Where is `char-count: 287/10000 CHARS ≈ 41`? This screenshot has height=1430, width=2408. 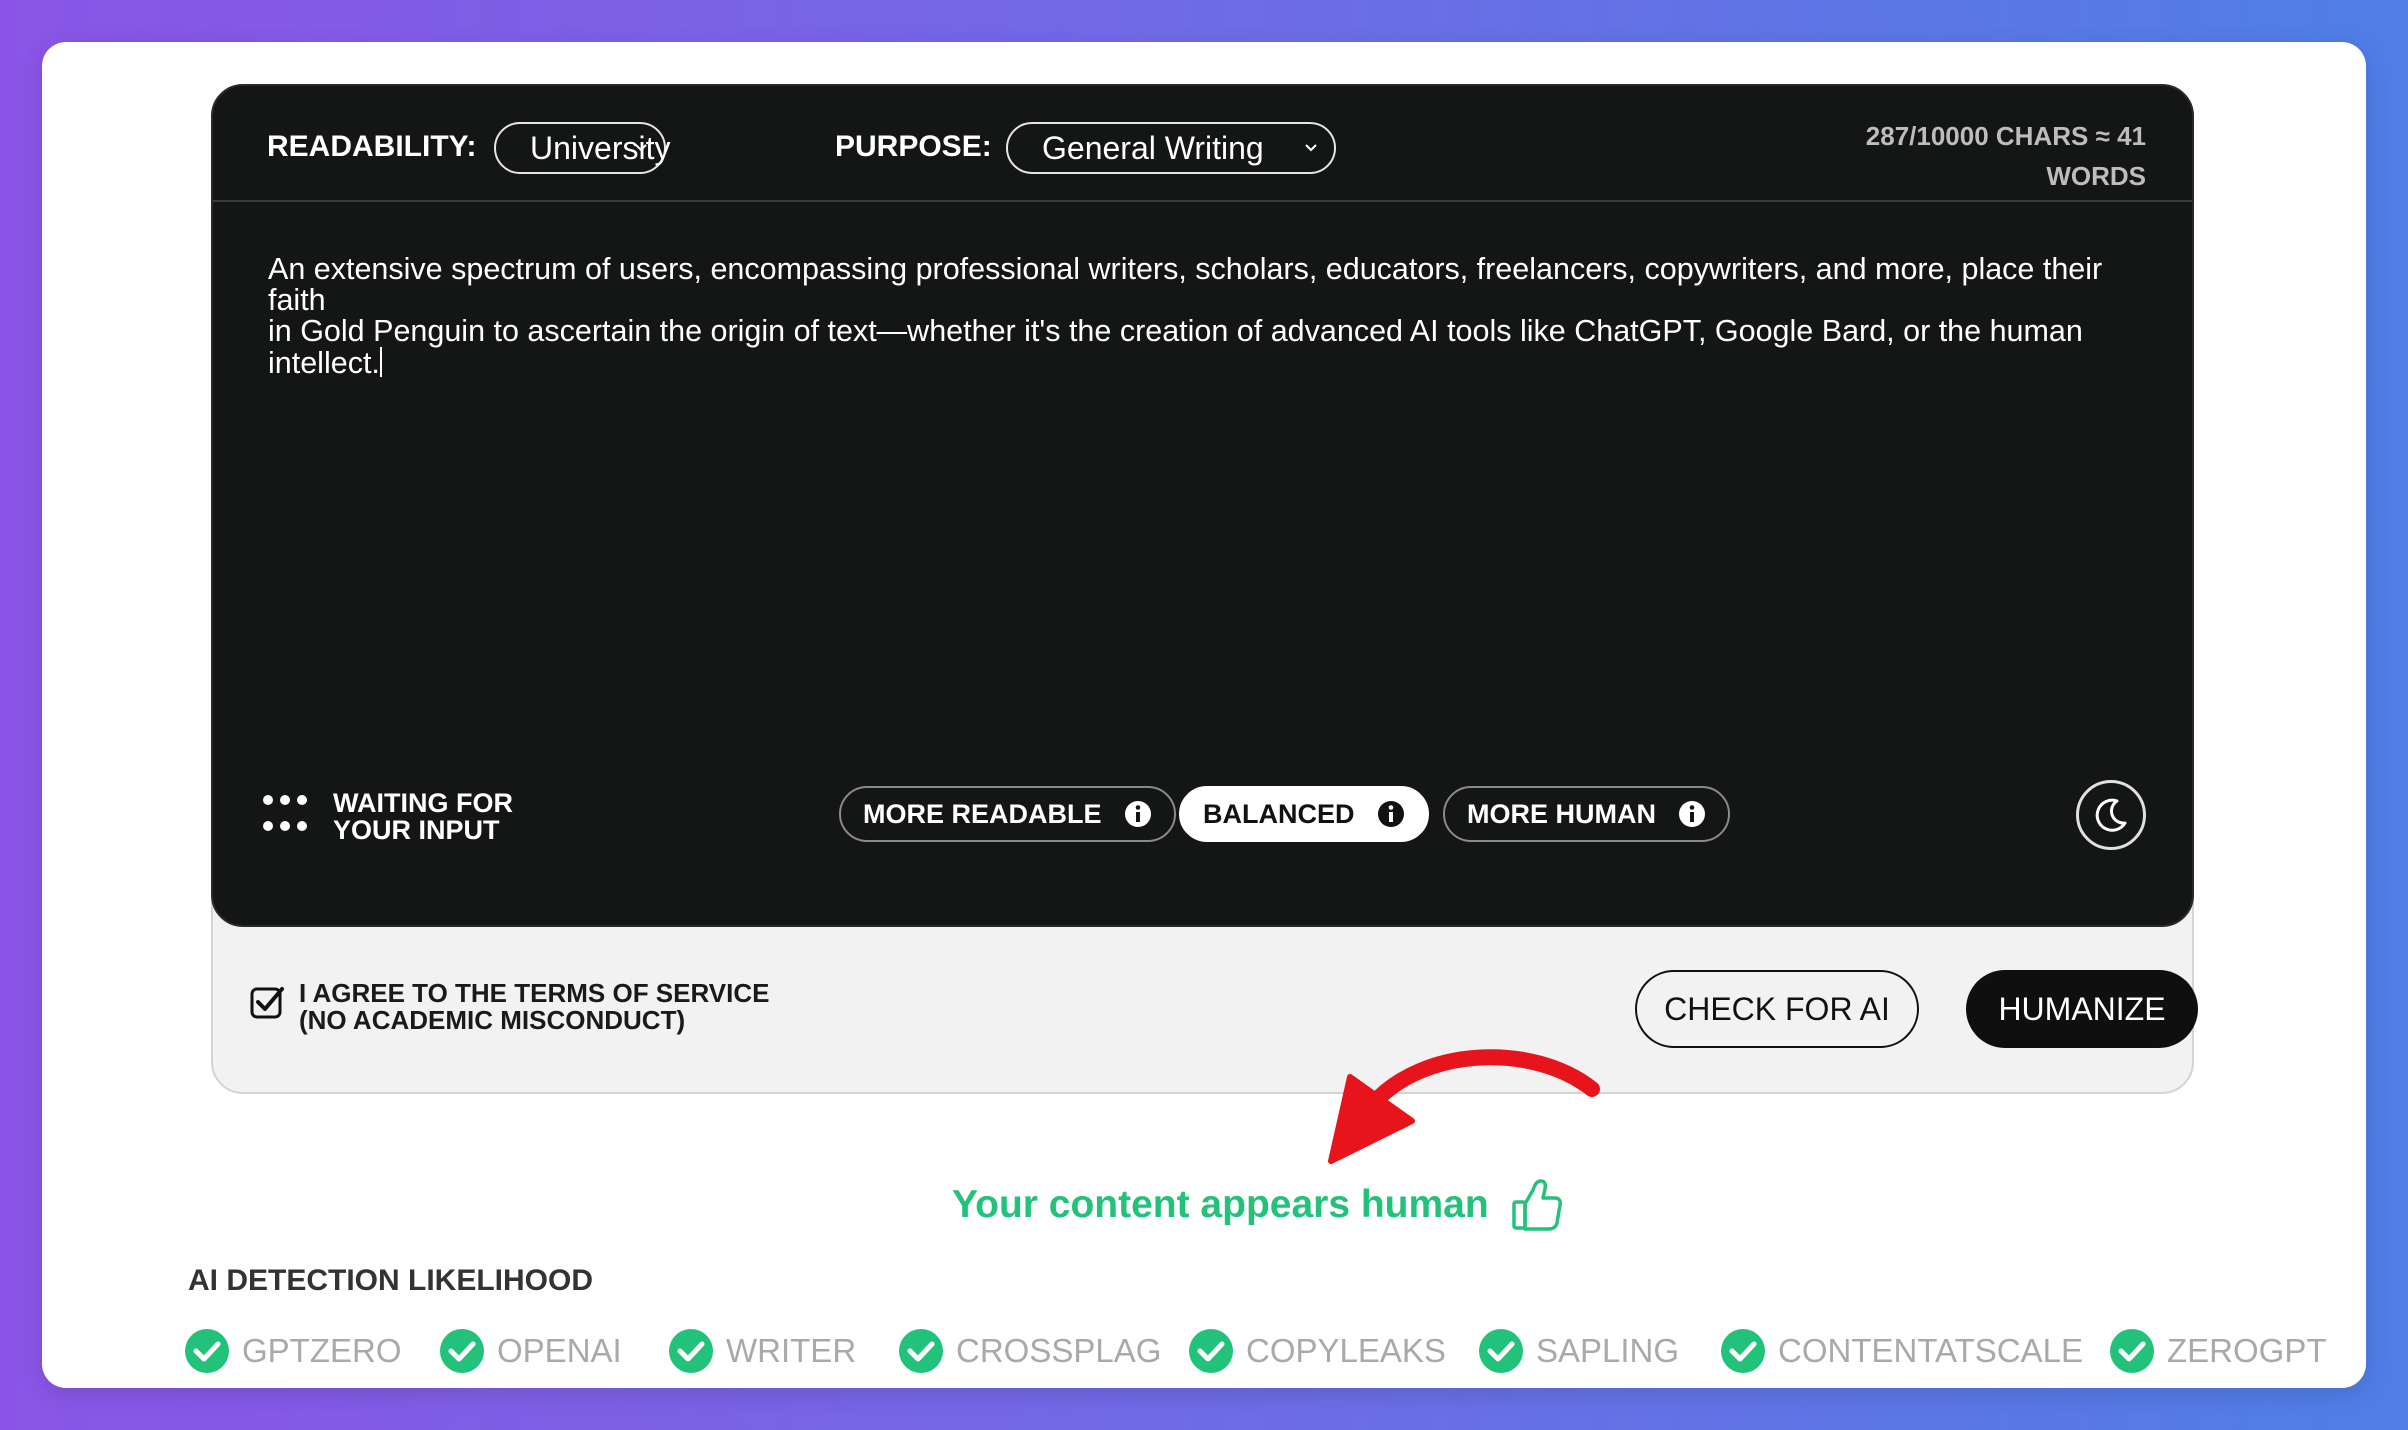
char-count: 287/10000 CHARS ≈ 41 is located at coordinates (2005, 136).